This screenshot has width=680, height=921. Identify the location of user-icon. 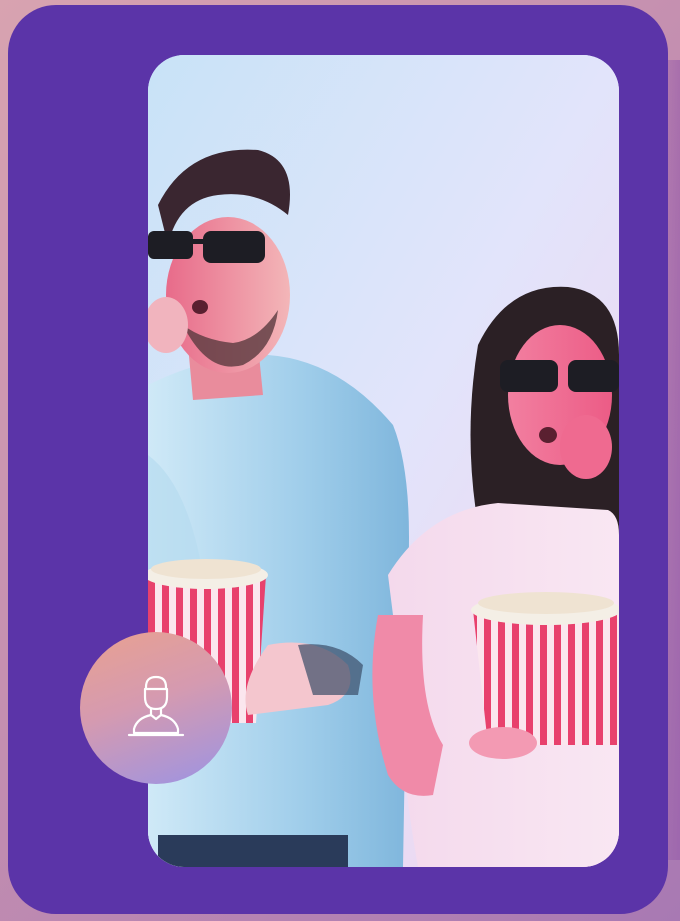
(156, 708).